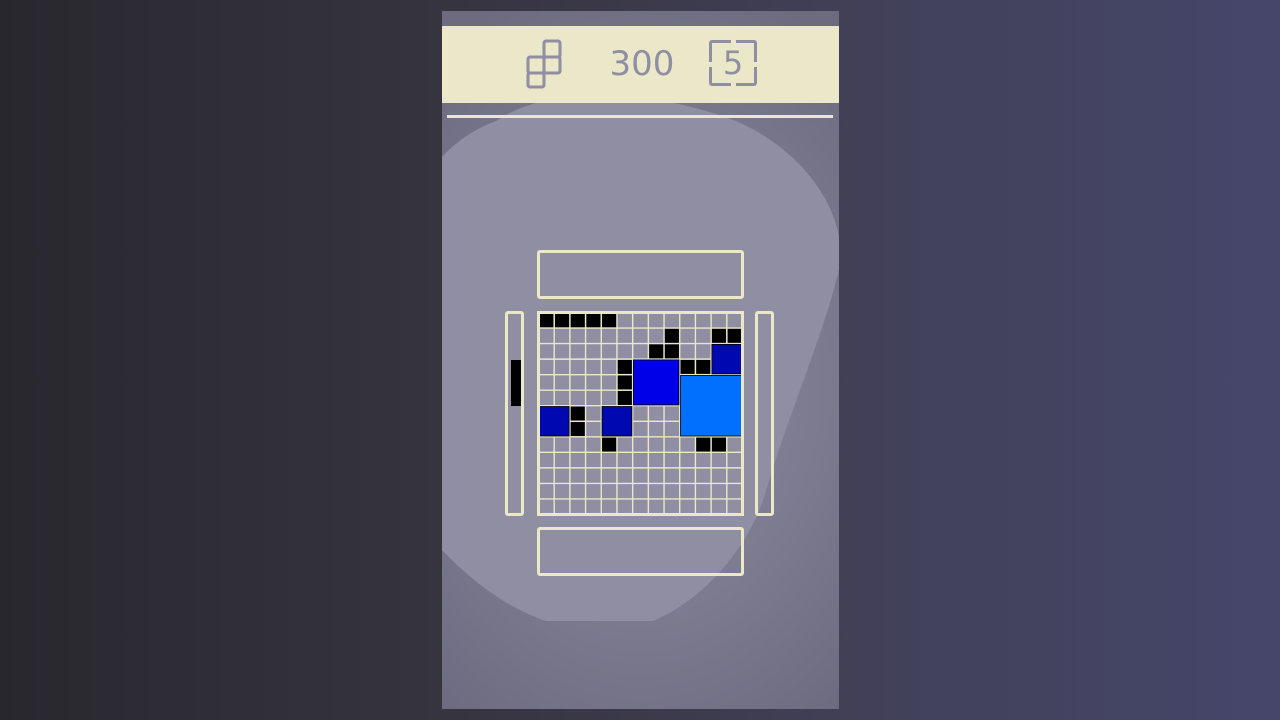 This screenshot has width=1280, height=720. Describe the element at coordinates (640, 274) in the screenshot. I see `top-clue-slot` at that location.